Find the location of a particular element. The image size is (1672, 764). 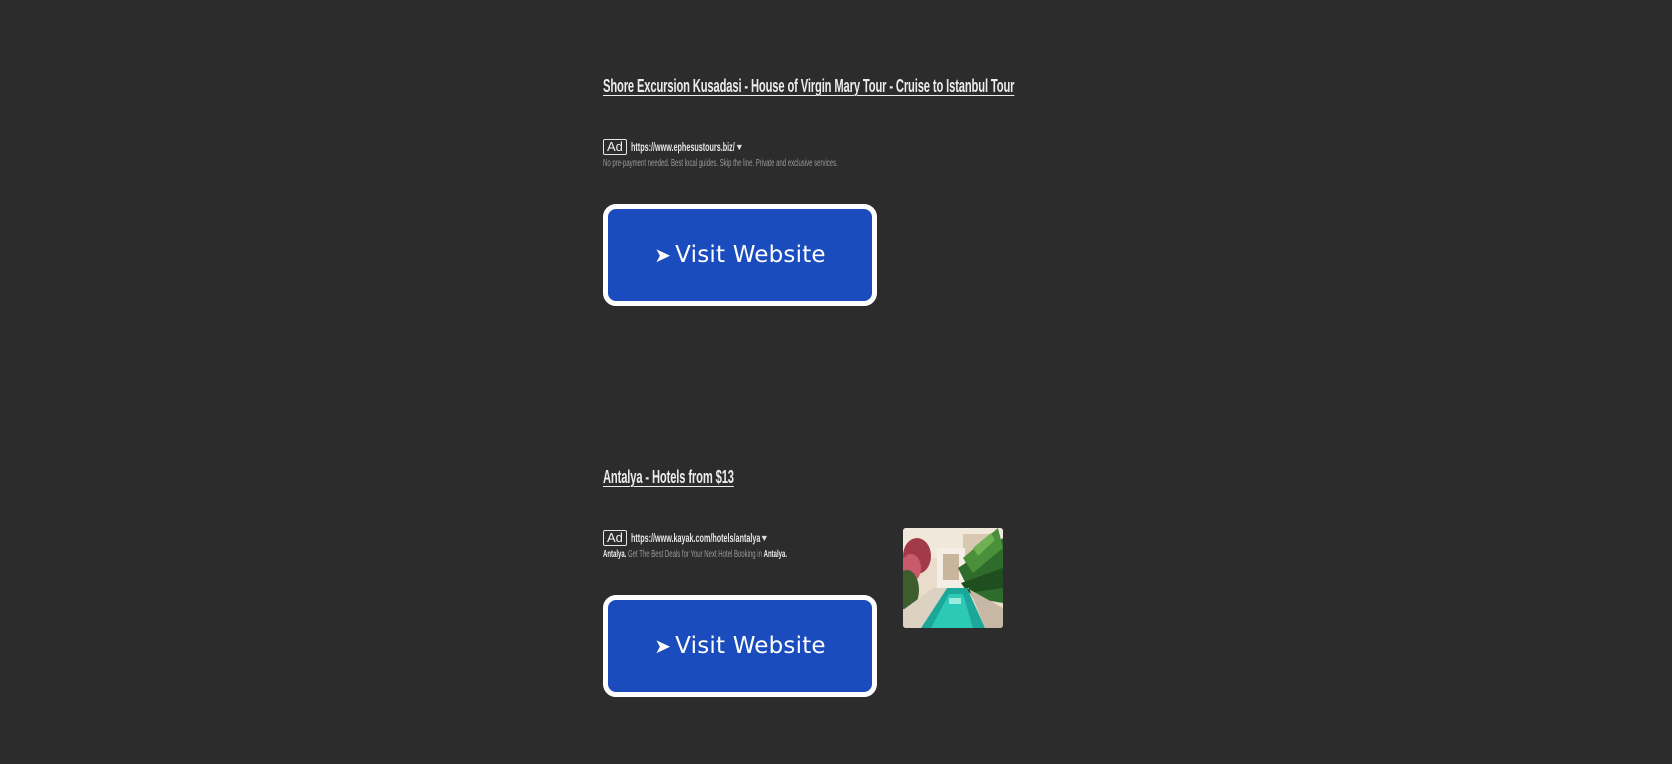

ad-url-row: Ad https://www.ephesustours.biz/ ▼ is located at coordinates (673, 147).